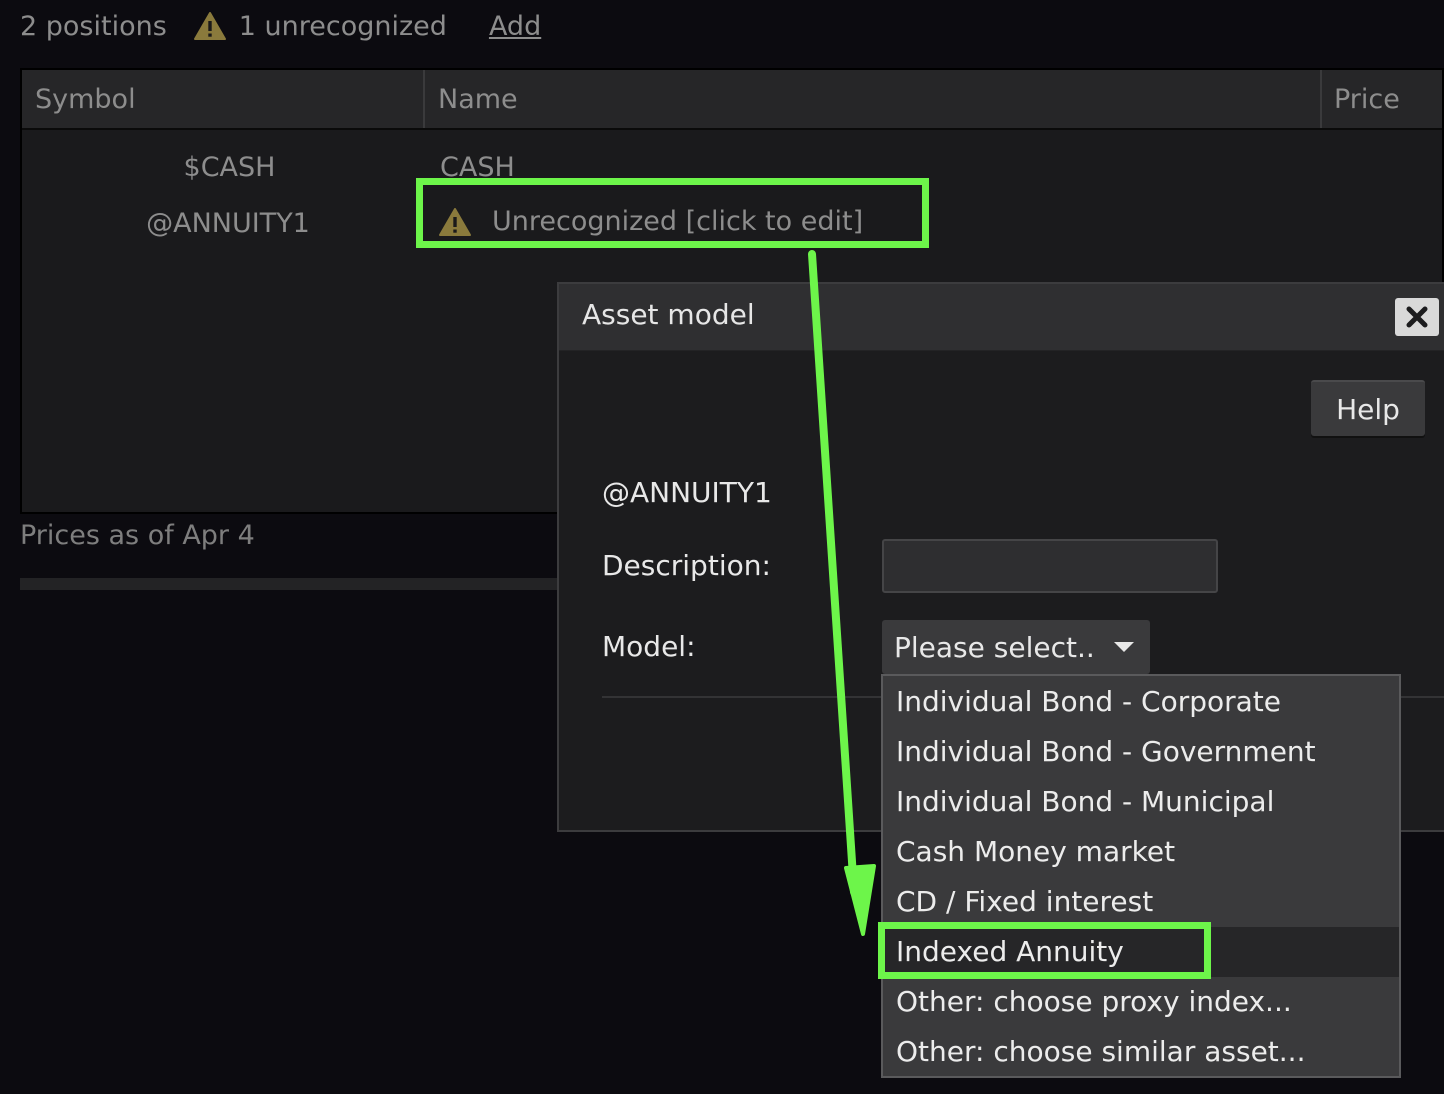  Describe the element at coordinates (873, 99) in the screenshot. I see `column-header-name: Name` at that location.